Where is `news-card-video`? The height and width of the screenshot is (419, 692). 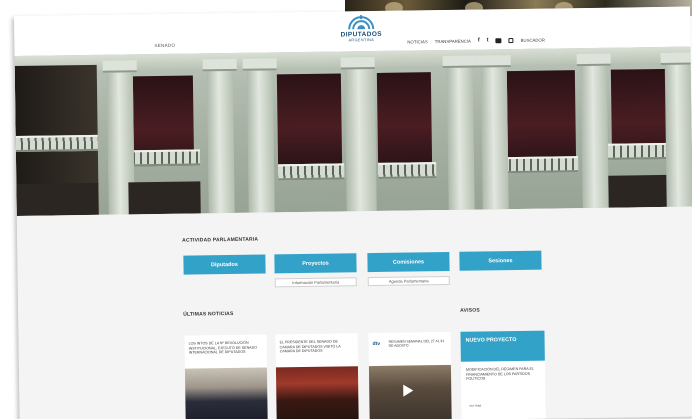
news-card-video is located at coordinates (410, 391).